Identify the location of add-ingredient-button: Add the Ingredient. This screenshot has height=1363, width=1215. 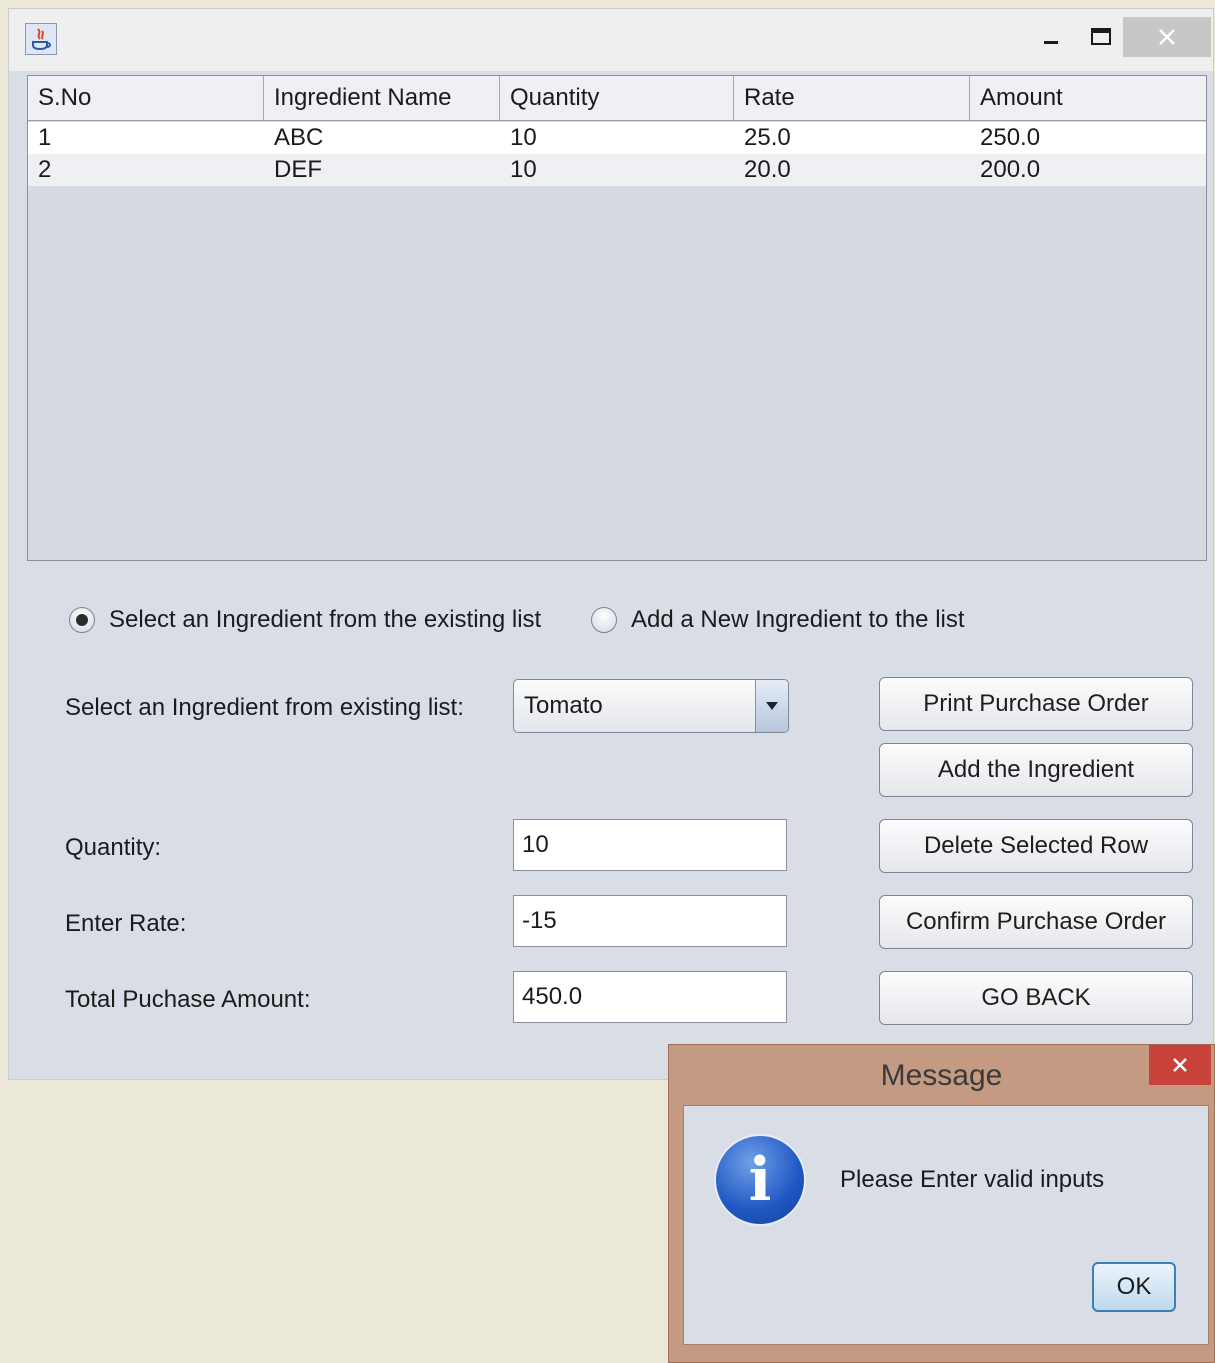
(1036, 770).